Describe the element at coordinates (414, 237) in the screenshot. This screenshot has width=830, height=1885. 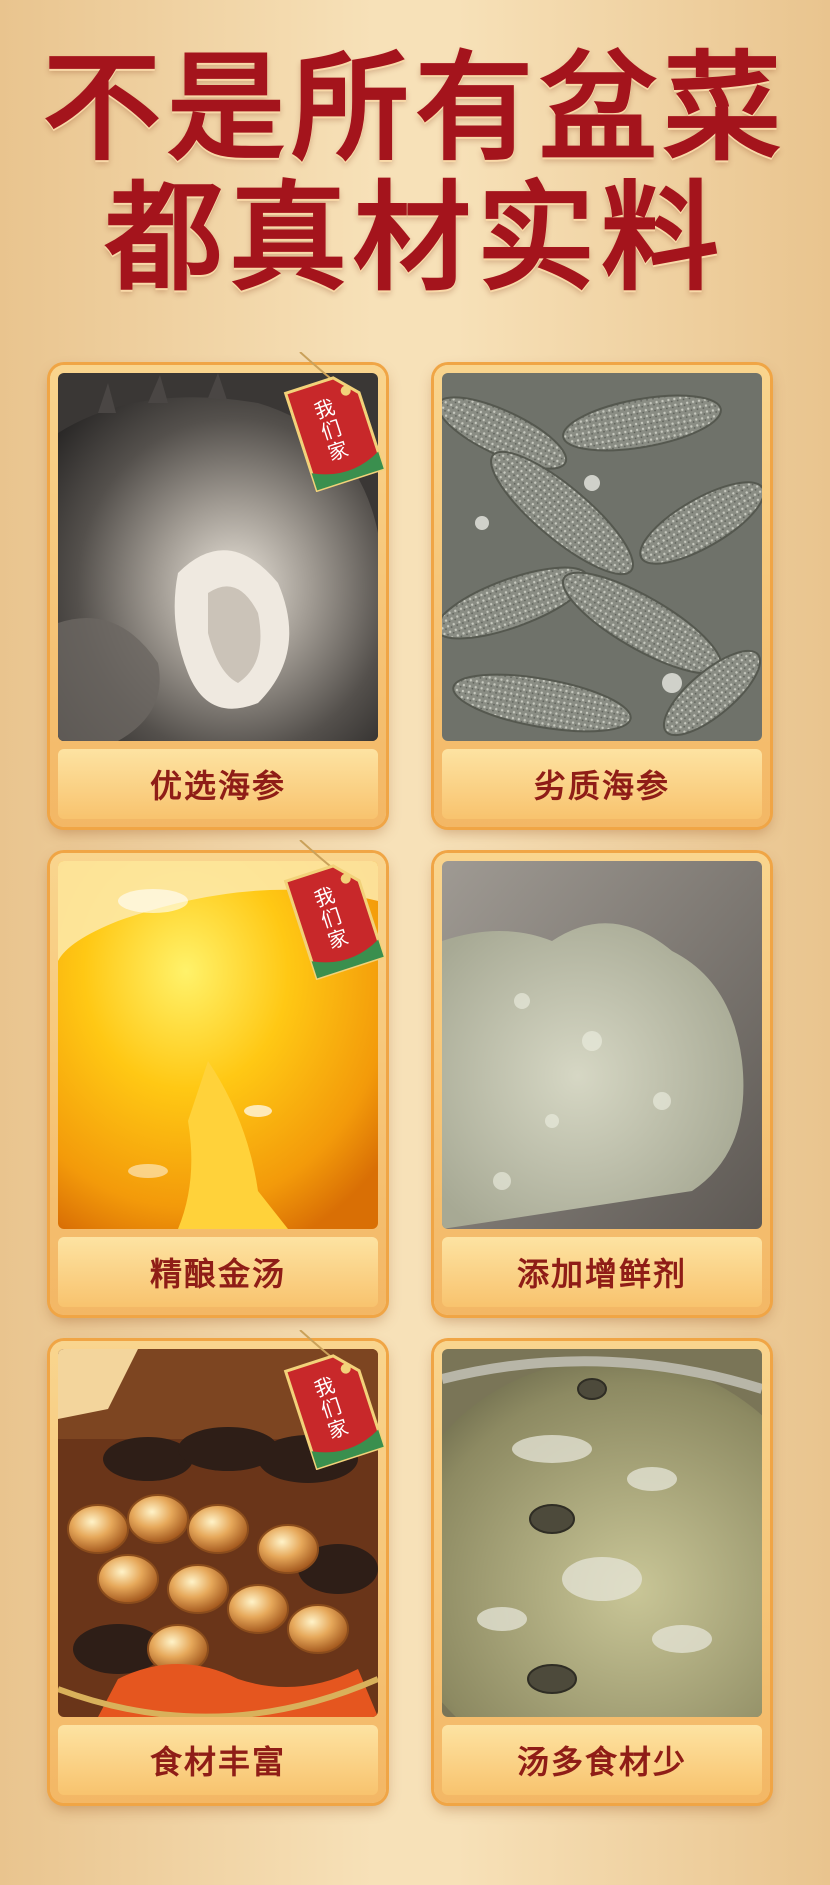
I see `headline-line-2: 都真材实料` at that location.